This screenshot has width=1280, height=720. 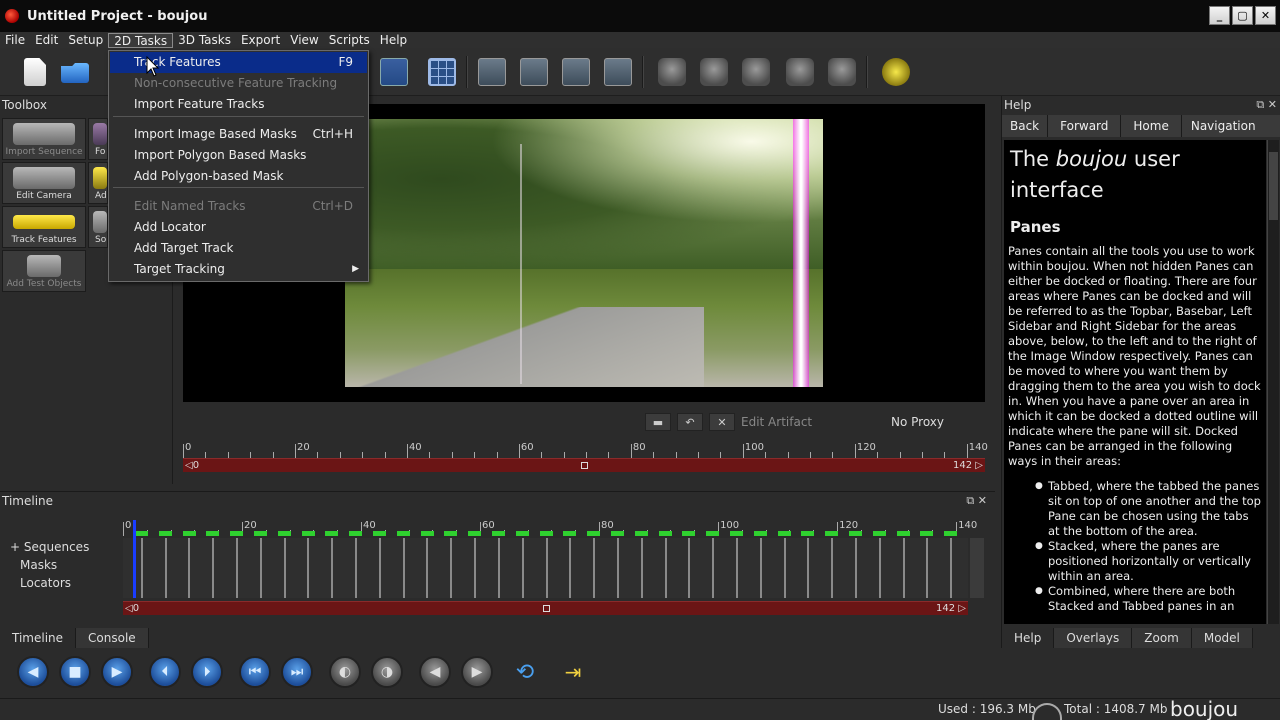 What do you see at coordinates (1242, 15) in the screenshot?
I see `maximize-button: ▢` at bounding box center [1242, 15].